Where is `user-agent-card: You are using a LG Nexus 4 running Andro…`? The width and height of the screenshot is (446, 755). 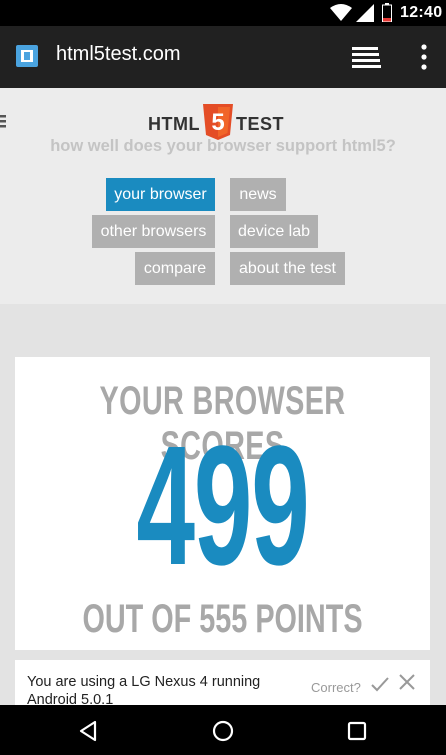
user-agent-card: You are using a LG Nexus 4 running Andro… is located at coordinates (222, 682).